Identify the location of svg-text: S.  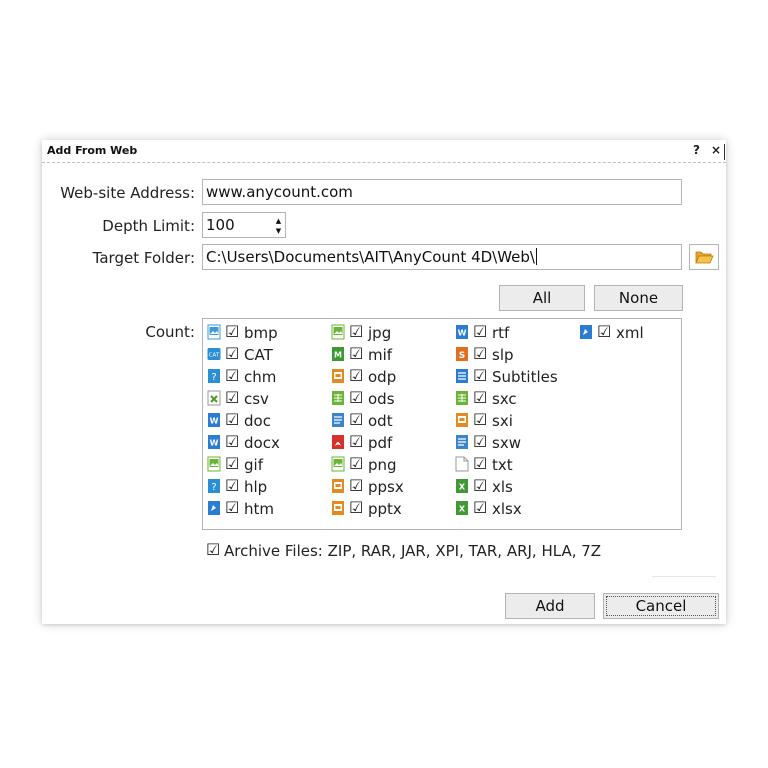
(462, 356).